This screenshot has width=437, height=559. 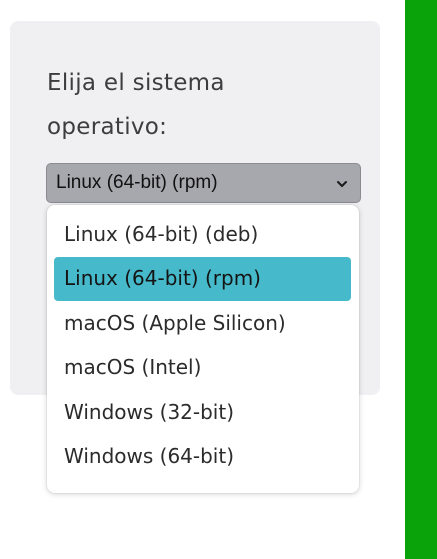 What do you see at coordinates (197, 105) in the screenshot?
I see `os-prompt-label: Elija el sistema operativo:` at bounding box center [197, 105].